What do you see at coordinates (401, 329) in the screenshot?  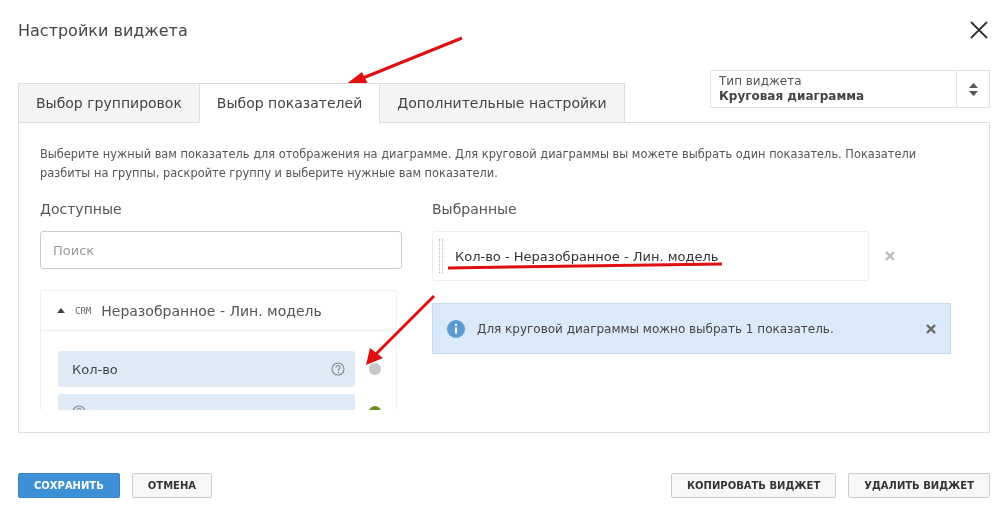 I see `annotation-arrow` at bounding box center [401, 329].